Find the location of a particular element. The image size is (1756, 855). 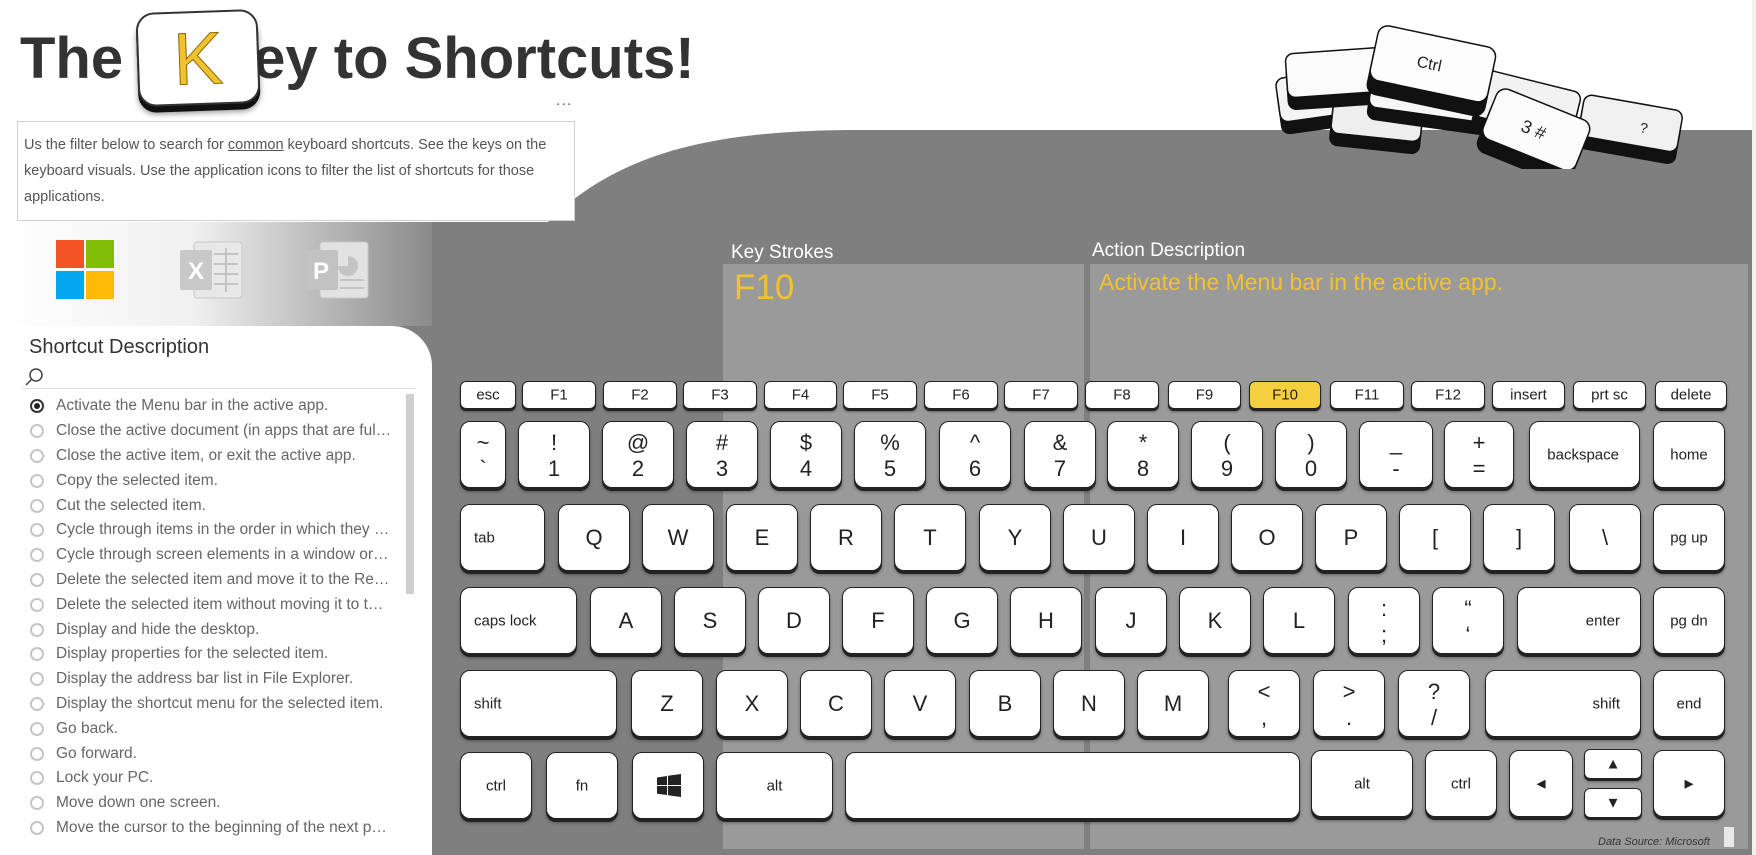

key-alt-left: alt is located at coordinates (774, 785).